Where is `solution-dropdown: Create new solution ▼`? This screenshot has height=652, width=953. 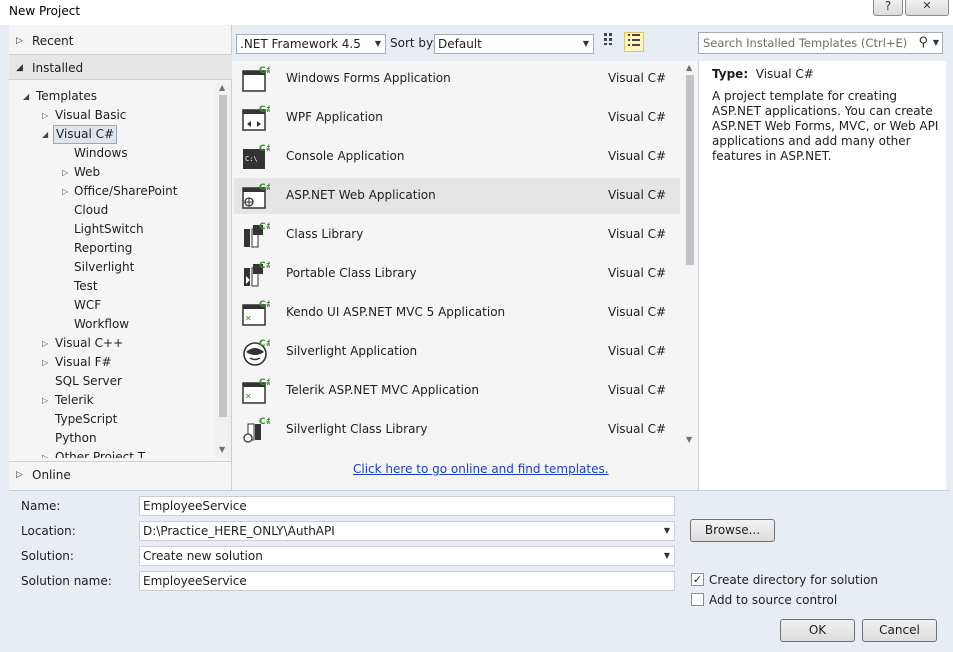
solution-dropdown: Create new solution ▼ is located at coordinates (407, 556).